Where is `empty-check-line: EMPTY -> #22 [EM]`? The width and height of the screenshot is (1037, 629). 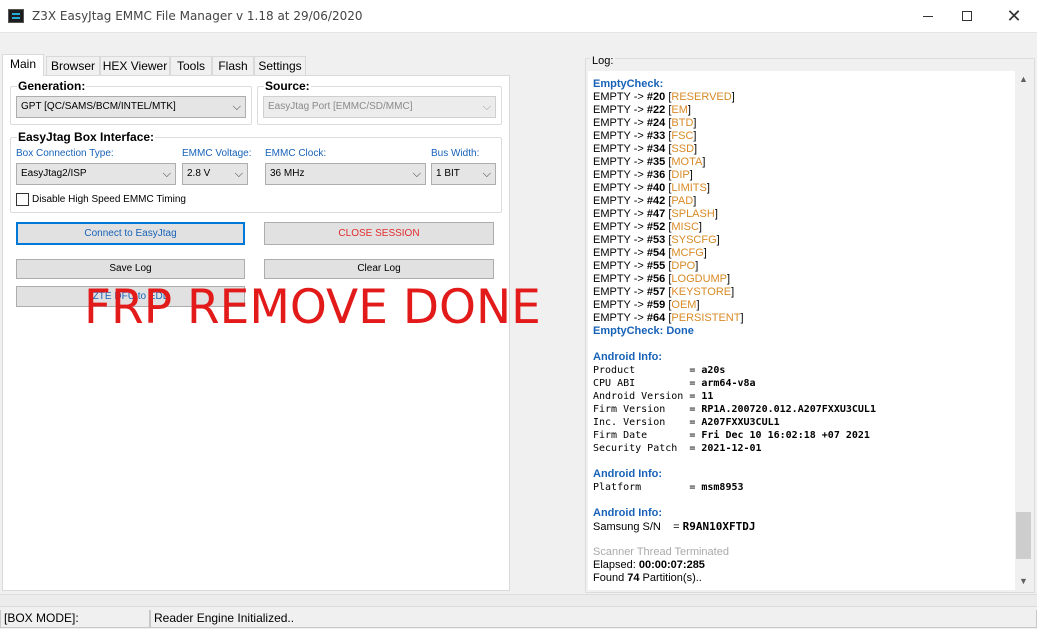 empty-check-line: EMPTY -> #22 [EM] is located at coordinates (642, 110).